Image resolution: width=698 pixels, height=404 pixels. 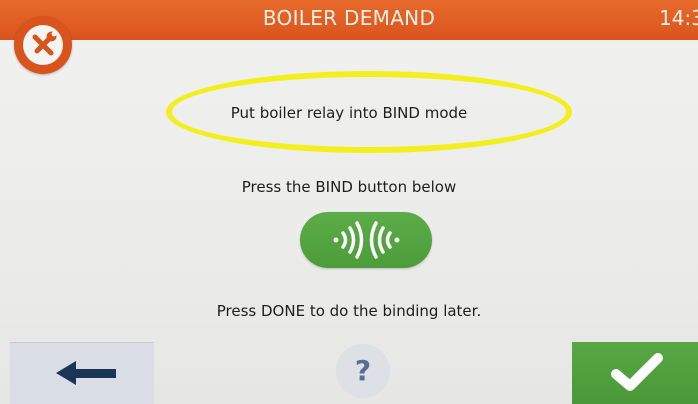 I want to click on bind-button, so click(x=366, y=240).